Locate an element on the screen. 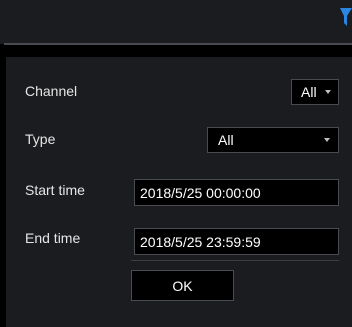  ok-button: OK is located at coordinates (182, 285).